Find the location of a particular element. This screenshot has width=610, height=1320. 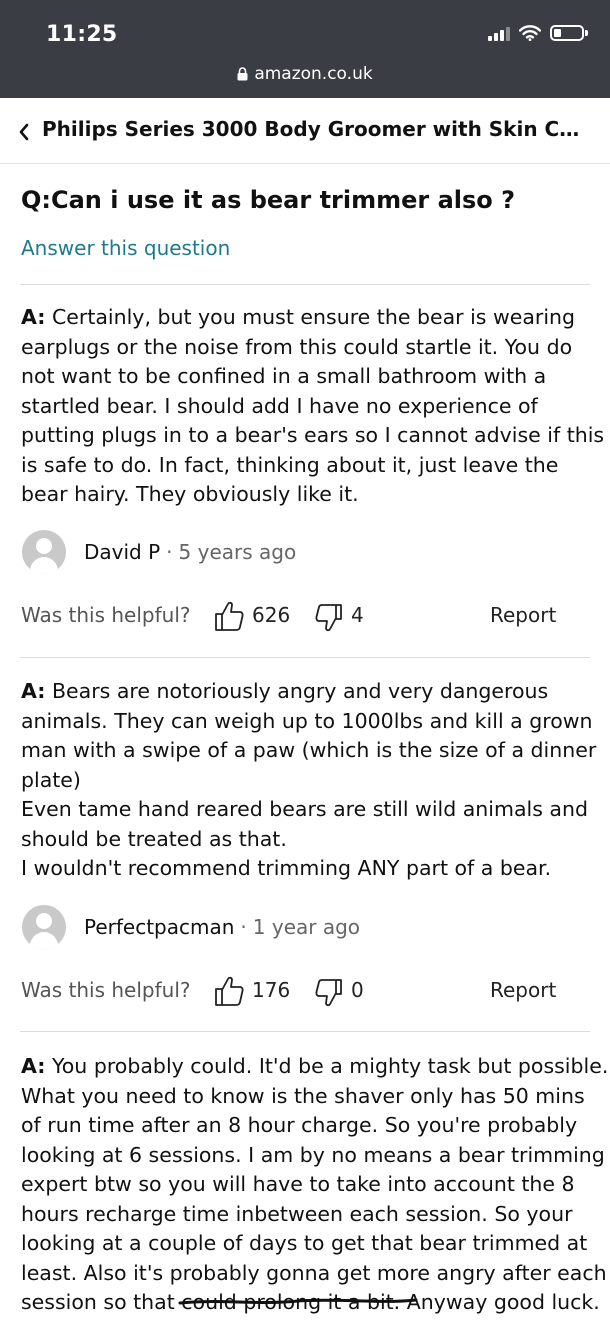

upvote-count: 626 is located at coordinates (271, 615).